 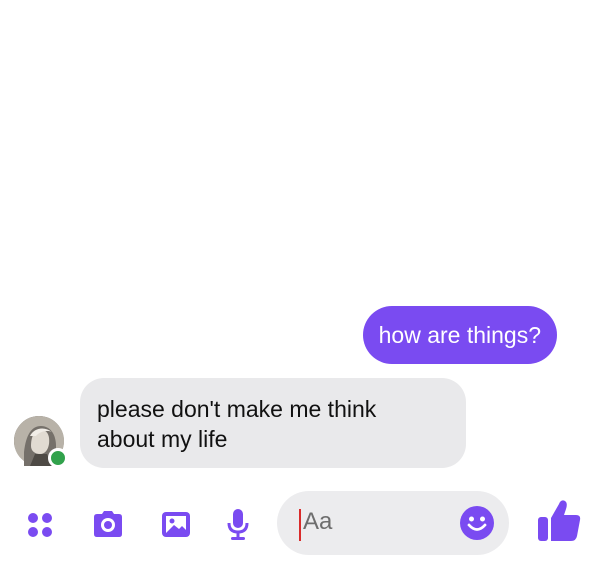 I want to click on incoming-message-row: please don't make me think about my life, so click(x=244, y=424).